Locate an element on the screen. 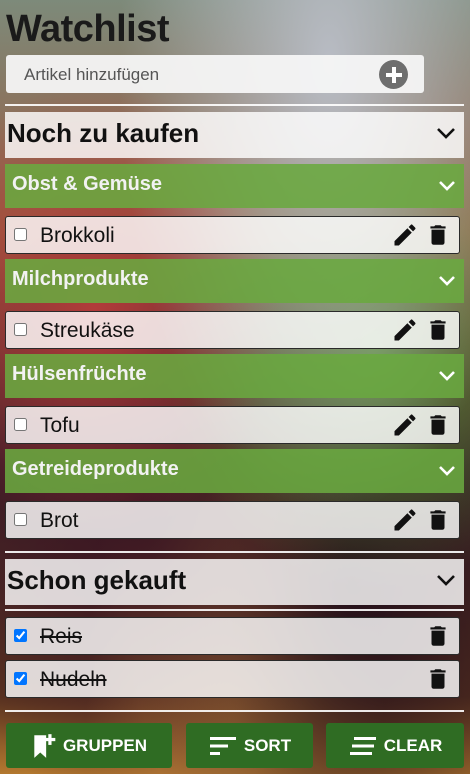 This screenshot has width=470, height=774. item-name: Tofu is located at coordinates (60, 425).